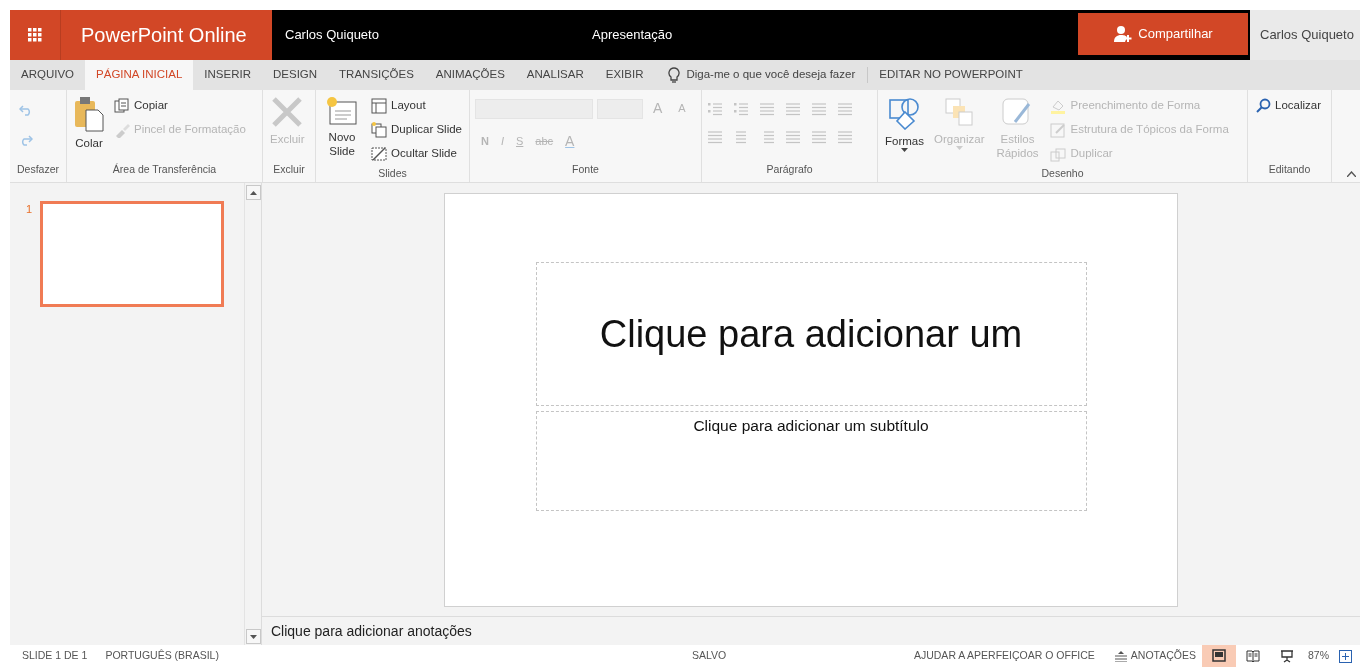  I want to click on new-slide-icon, so click(342, 111).